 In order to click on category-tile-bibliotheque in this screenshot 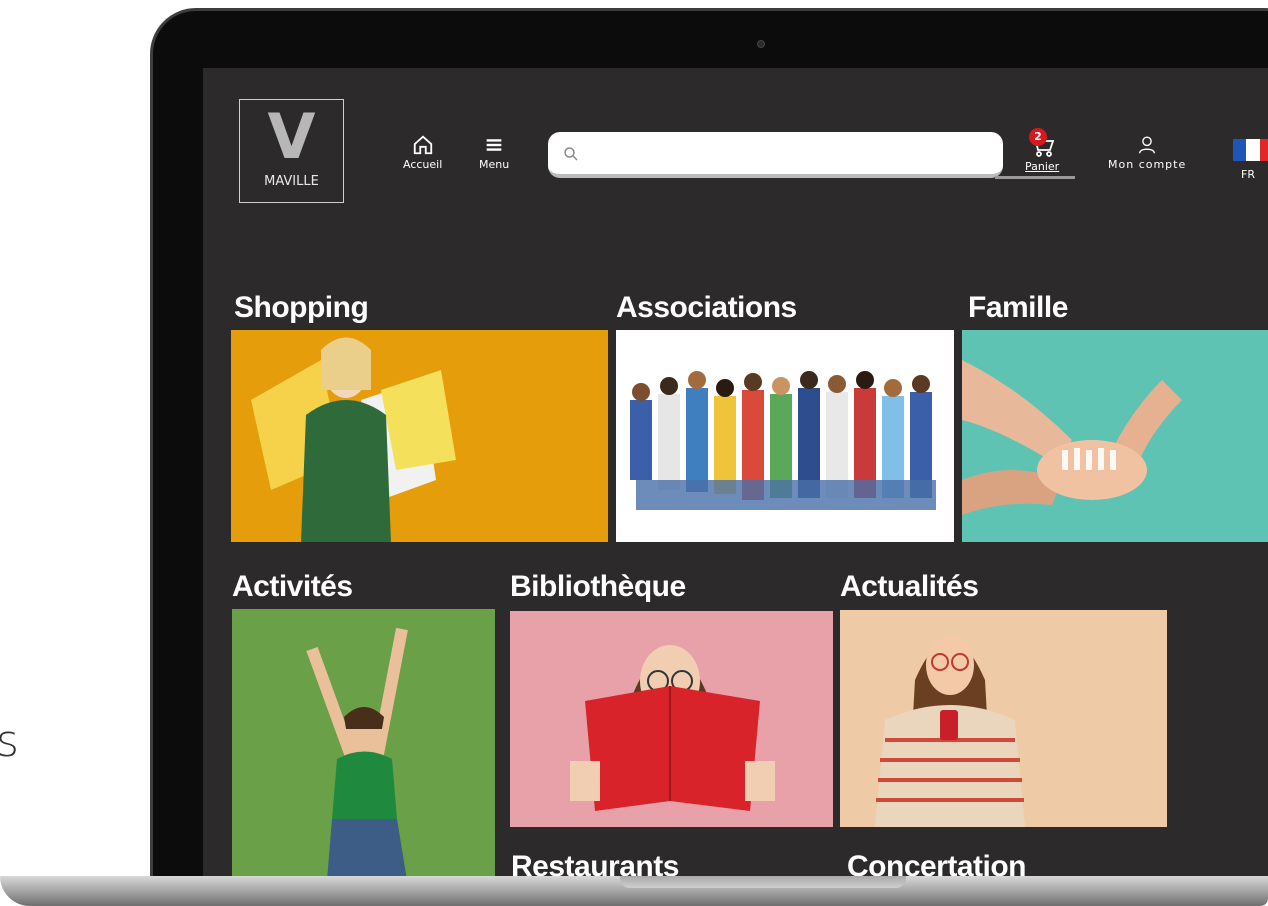, I will do `click(671, 719)`.